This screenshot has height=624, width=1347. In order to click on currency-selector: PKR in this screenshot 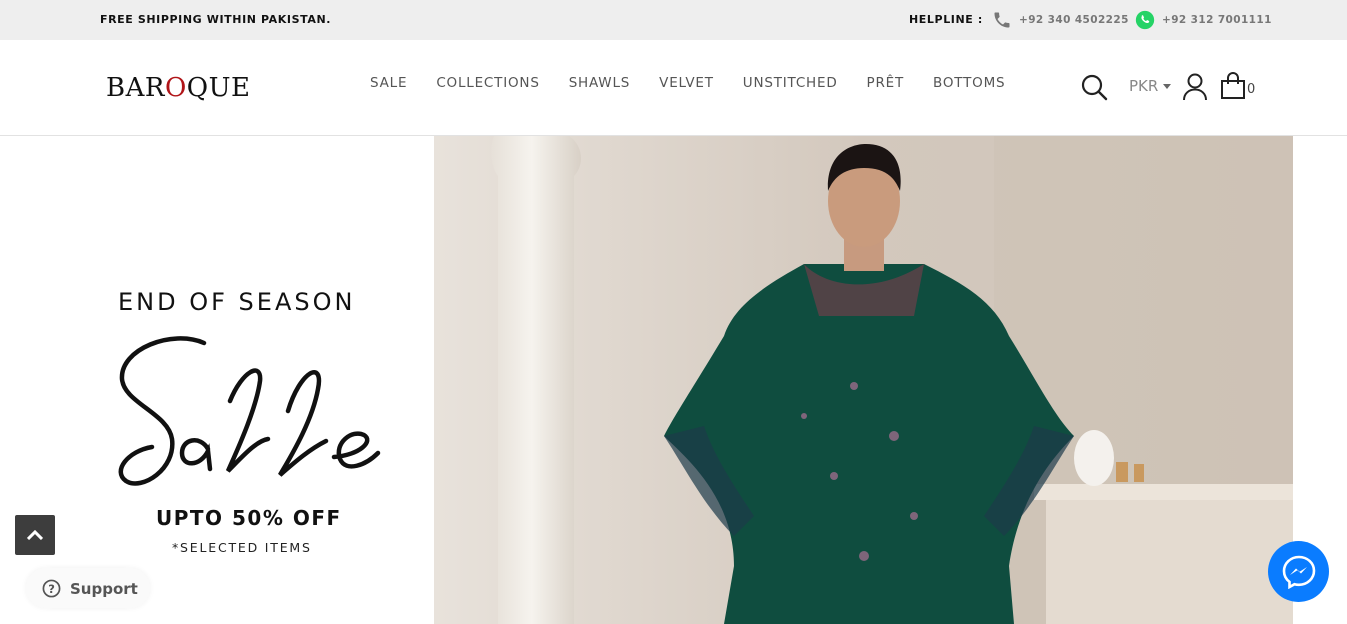, I will do `click(1143, 86)`.